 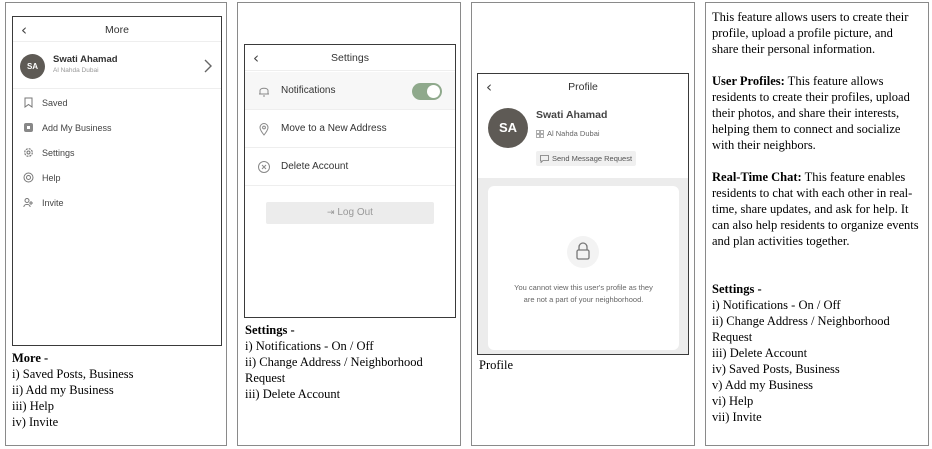 I want to click on settings-list-line: vi) Help, so click(x=733, y=401).